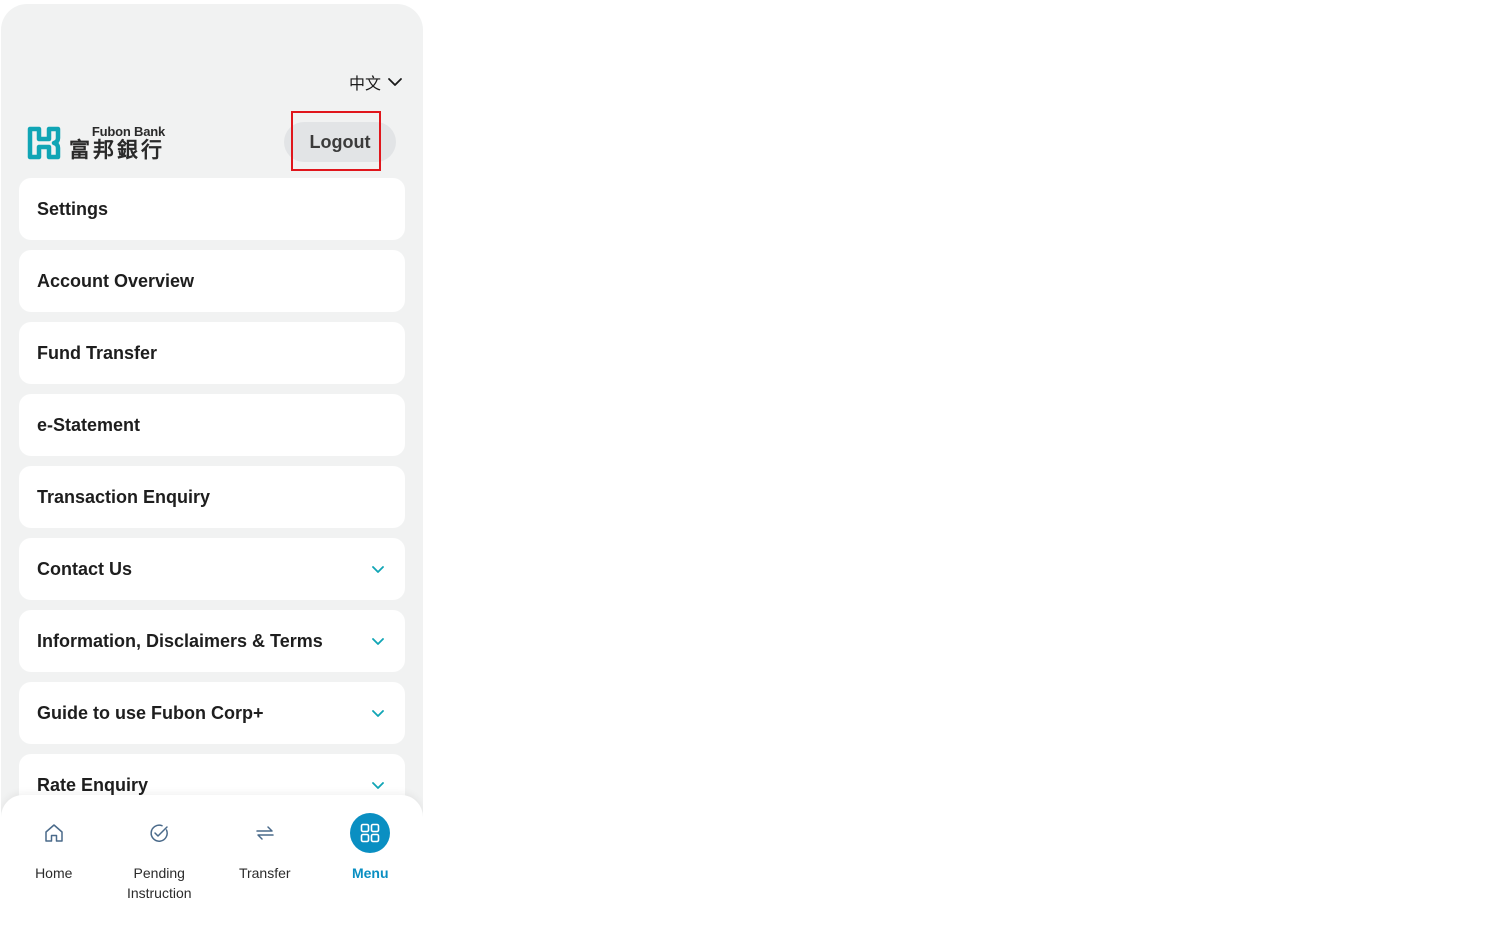  Describe the element at coordinates (93, 784) in the screenshot. I see `menu-item-label: Rate Enquiry` at that location.